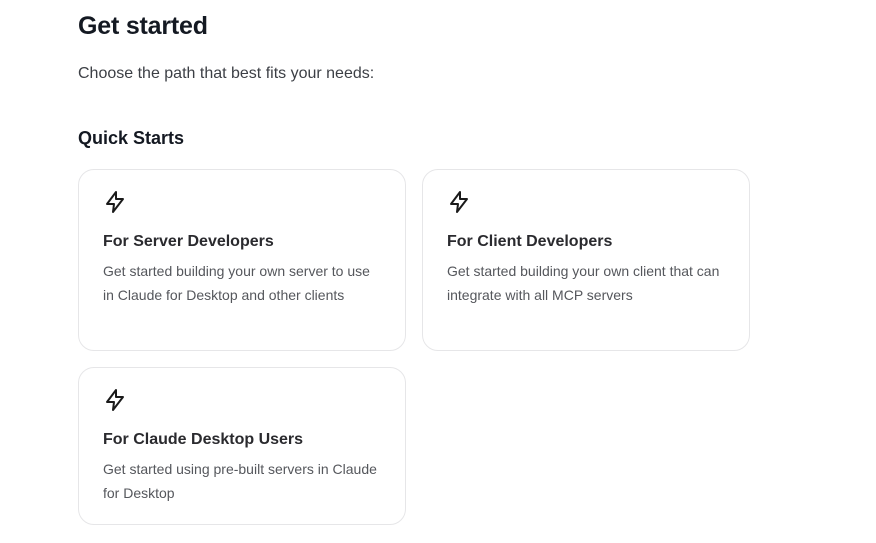  I want to click on card-title: For Claude Desktop Users, so click(203, 439).